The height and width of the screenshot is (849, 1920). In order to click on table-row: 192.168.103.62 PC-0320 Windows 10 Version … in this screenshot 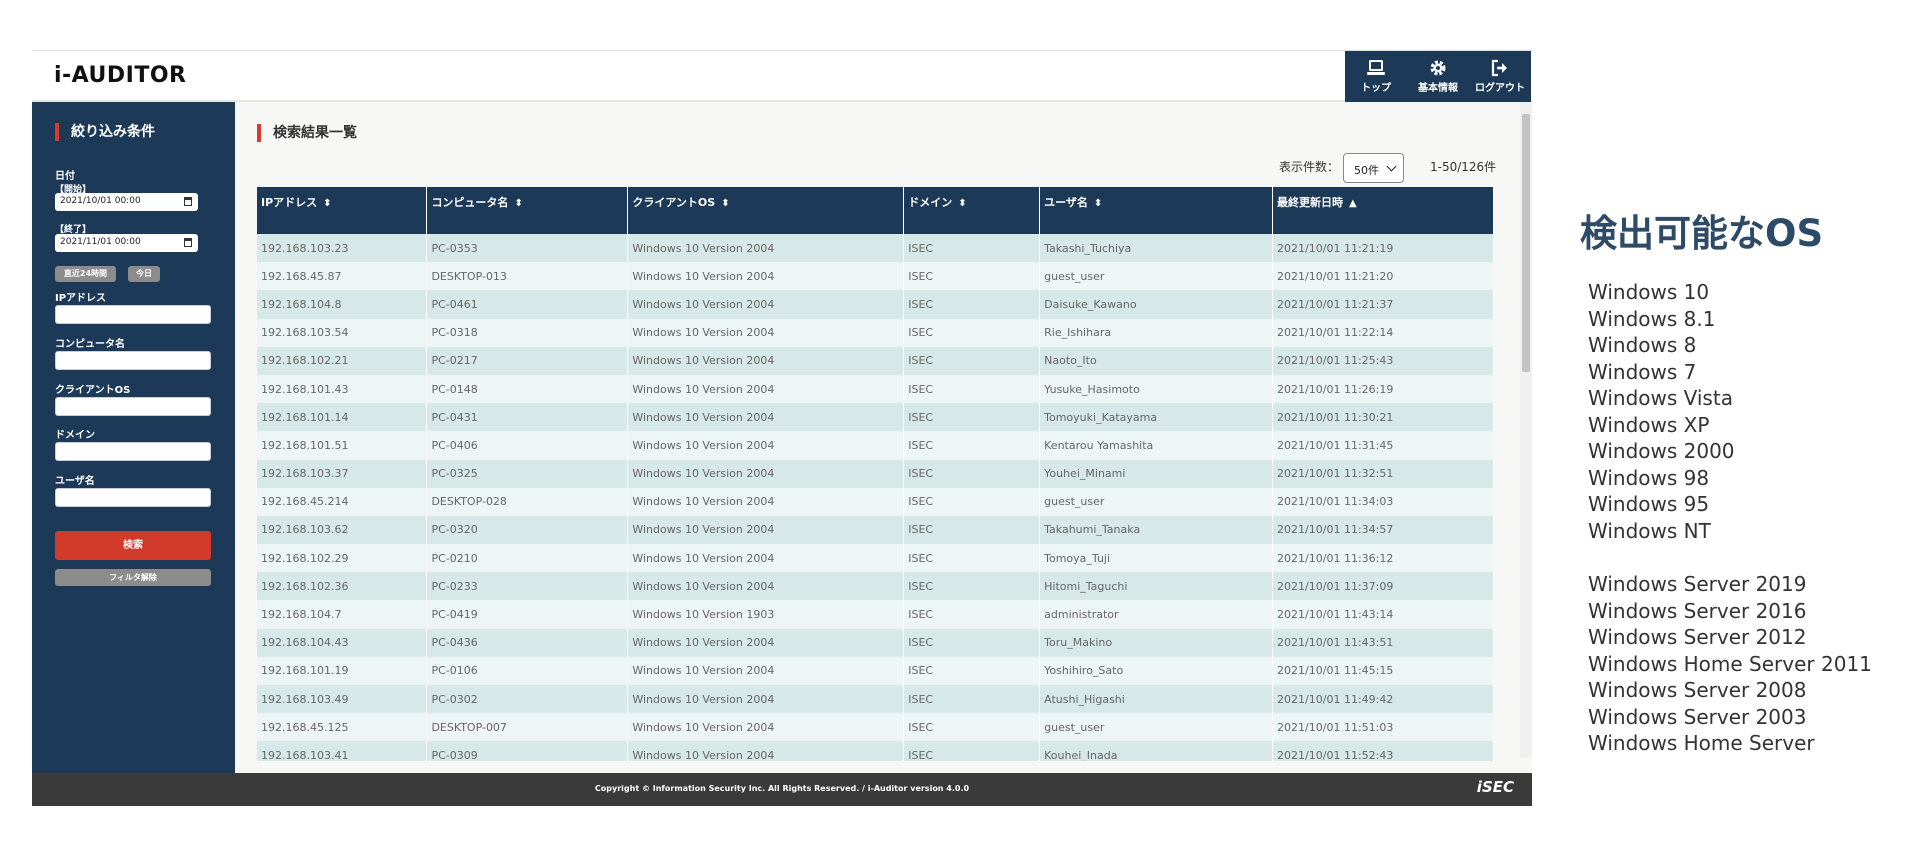, I will do `click(875, 530)`.